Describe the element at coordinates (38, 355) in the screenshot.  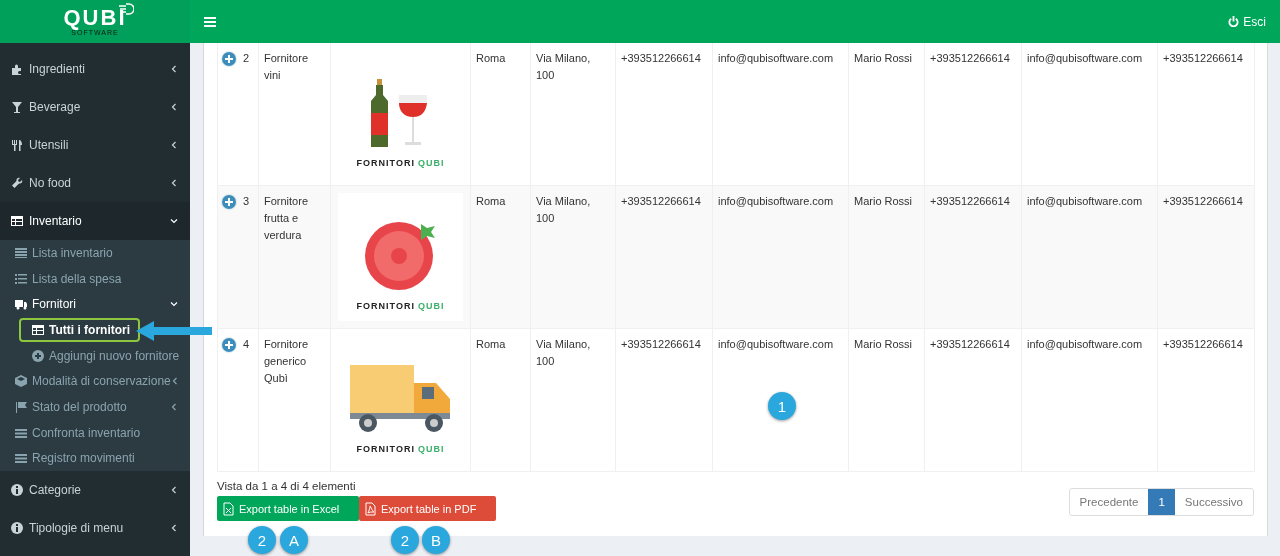
I see `plus-circle-icon` at that location.